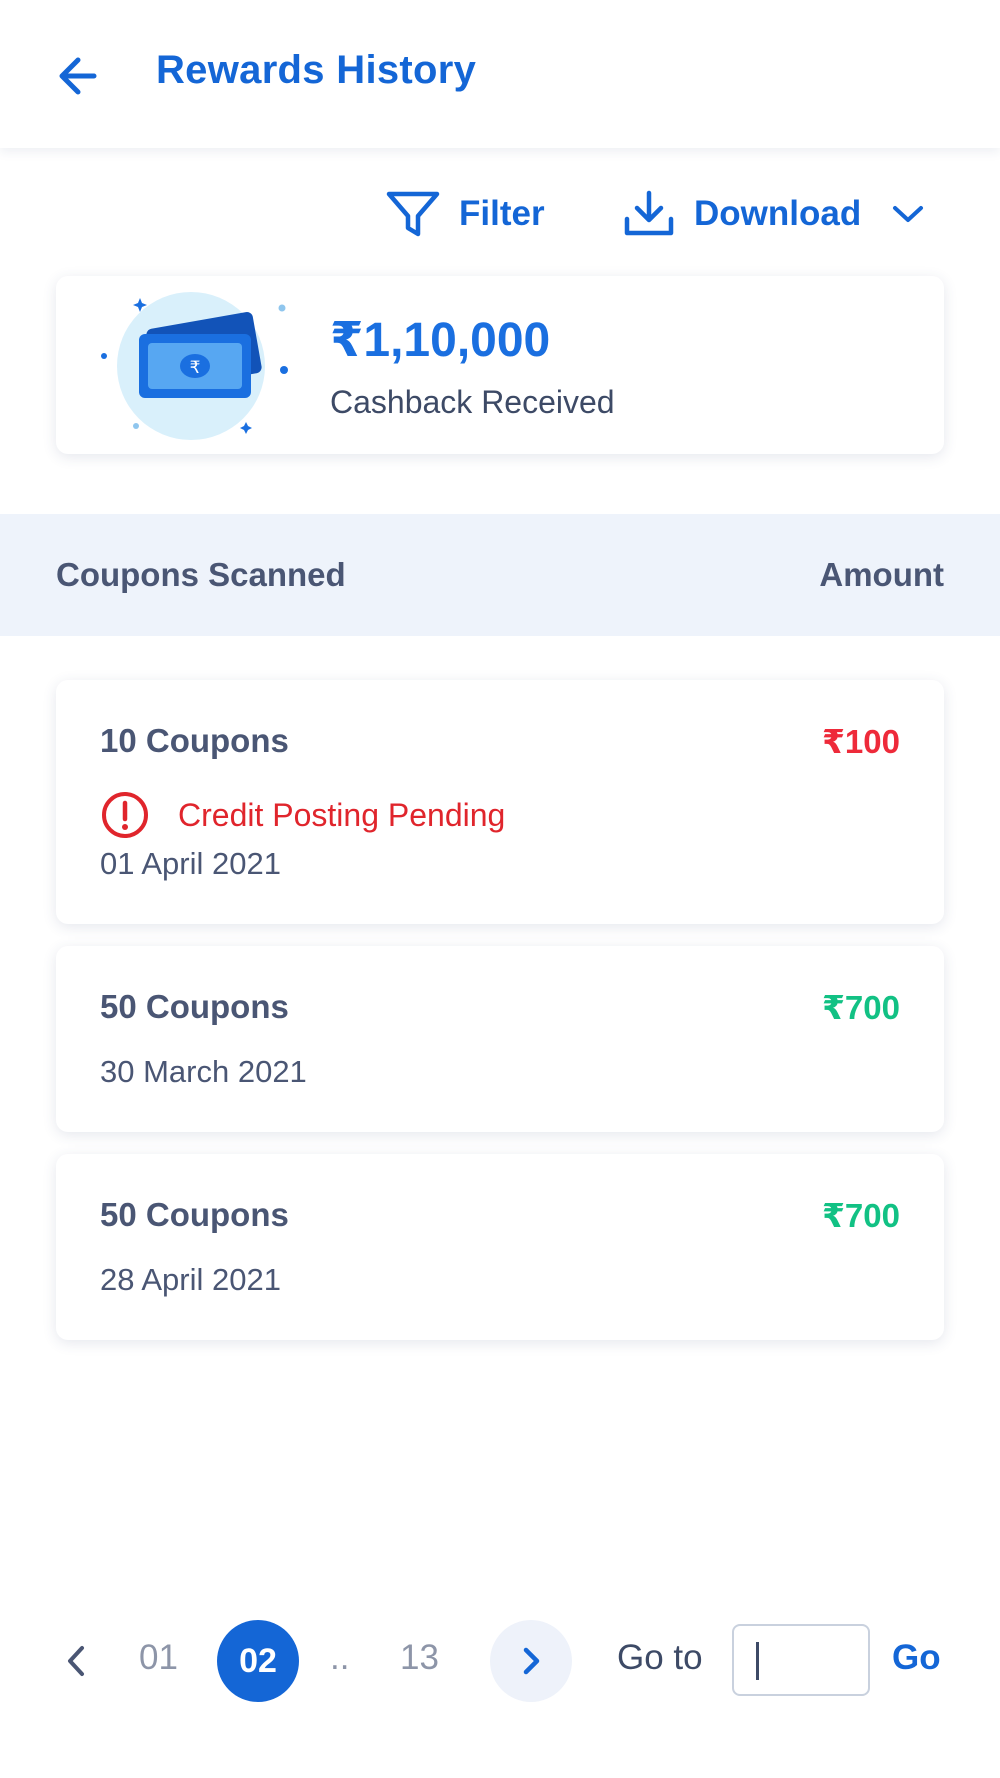 Image resolution: width=1000 pixels, height=1778 pixels. Describe the element at coordinates (660, 1657) in the screenshot. I see `goto-label: Go to` at that location.